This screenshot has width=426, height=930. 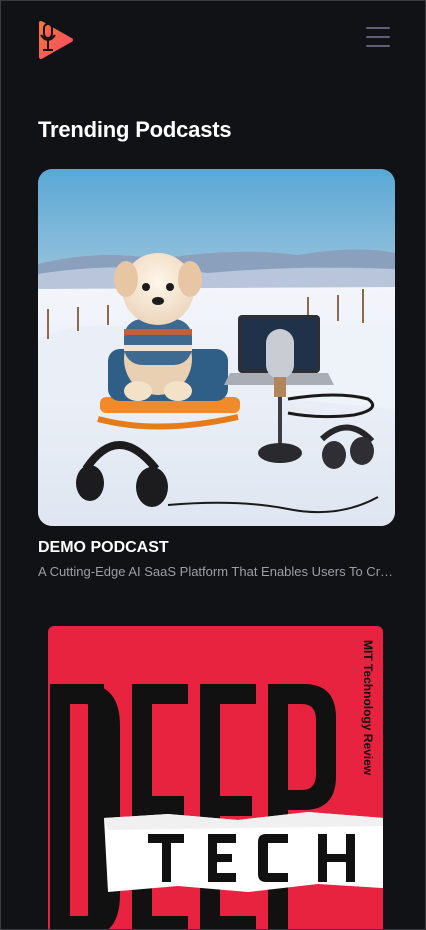 What do you see at coordinates (213, 41) in the screenshot?
I see `top-bar` at bounding box center [213, 41].